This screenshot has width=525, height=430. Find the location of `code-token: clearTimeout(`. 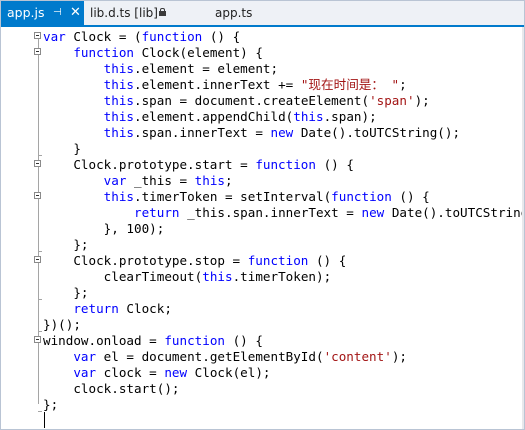

code-token: clearTimeout( is located at coordinates (123, 276).